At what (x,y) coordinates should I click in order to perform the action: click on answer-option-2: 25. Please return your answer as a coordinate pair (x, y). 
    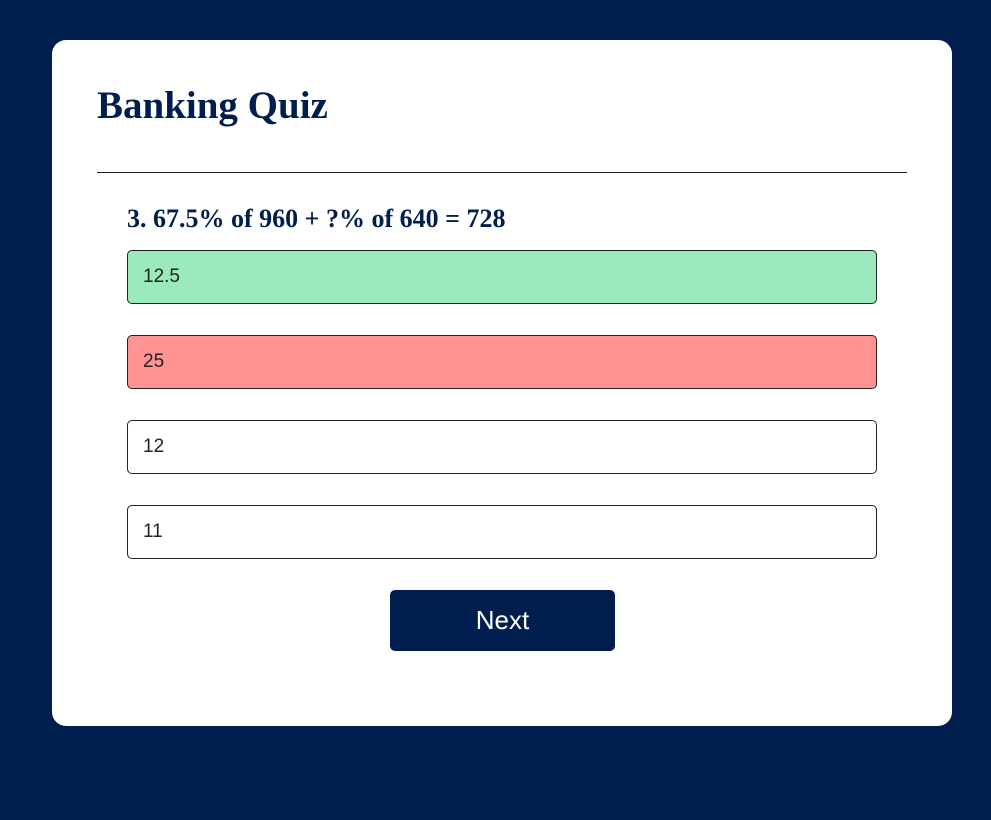
    Looking at the image, I should click on (502, 362).